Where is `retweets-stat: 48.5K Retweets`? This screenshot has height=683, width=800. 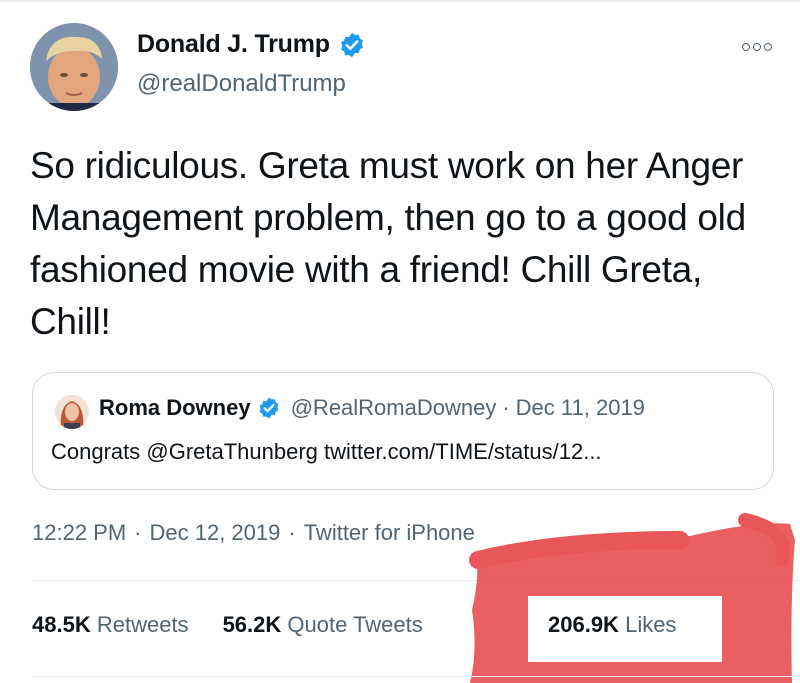 retweets-stat: 48.5K Retweets is located at coordinates (110, 625).